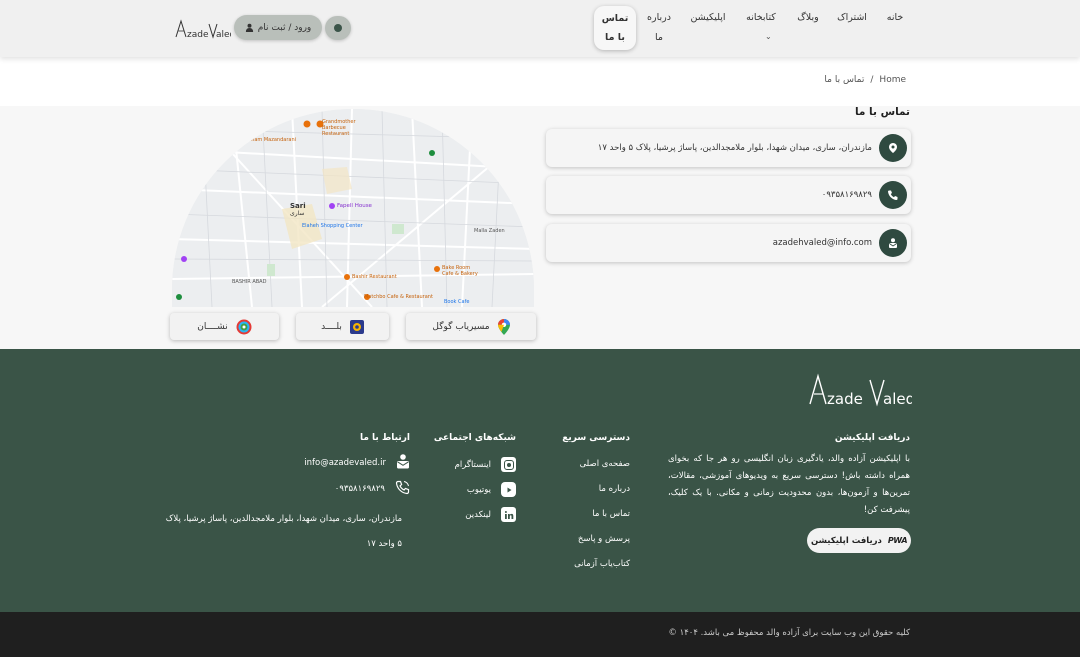  I want to click on phone-card: ۰۹۳۵۸۱۶۹۸۲۹, so click(728, 195).